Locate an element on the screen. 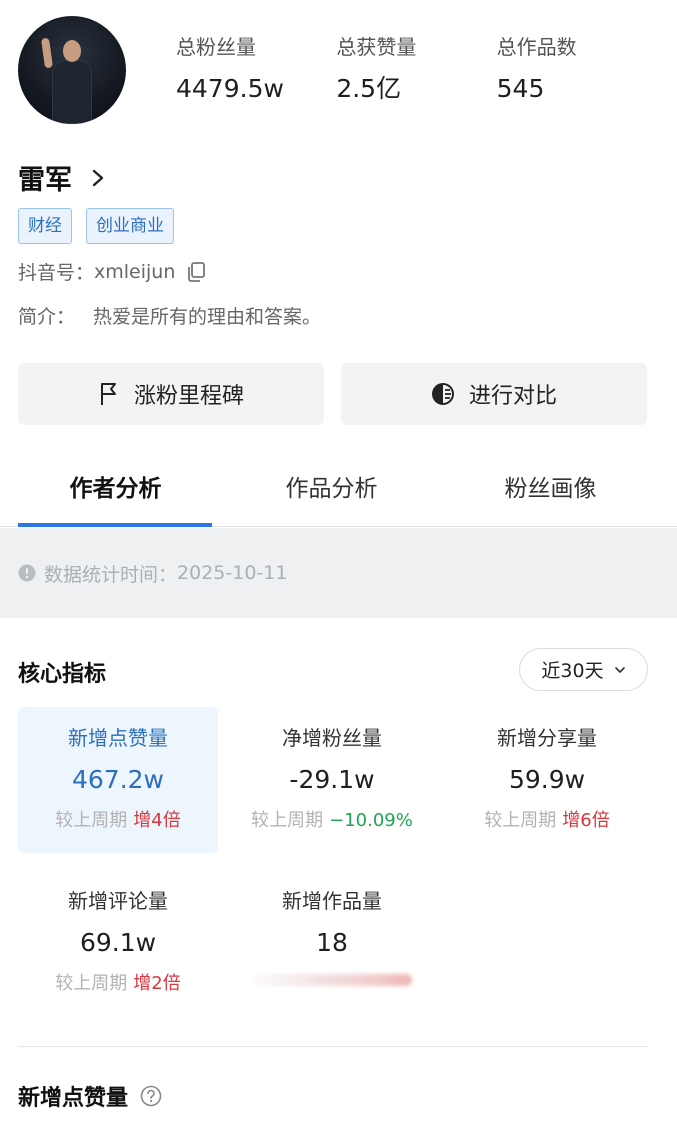 The height and width of the screenshot is (1131, 677). milestone-button: 涨粉里程碑 is located at coordinates (171, 394).